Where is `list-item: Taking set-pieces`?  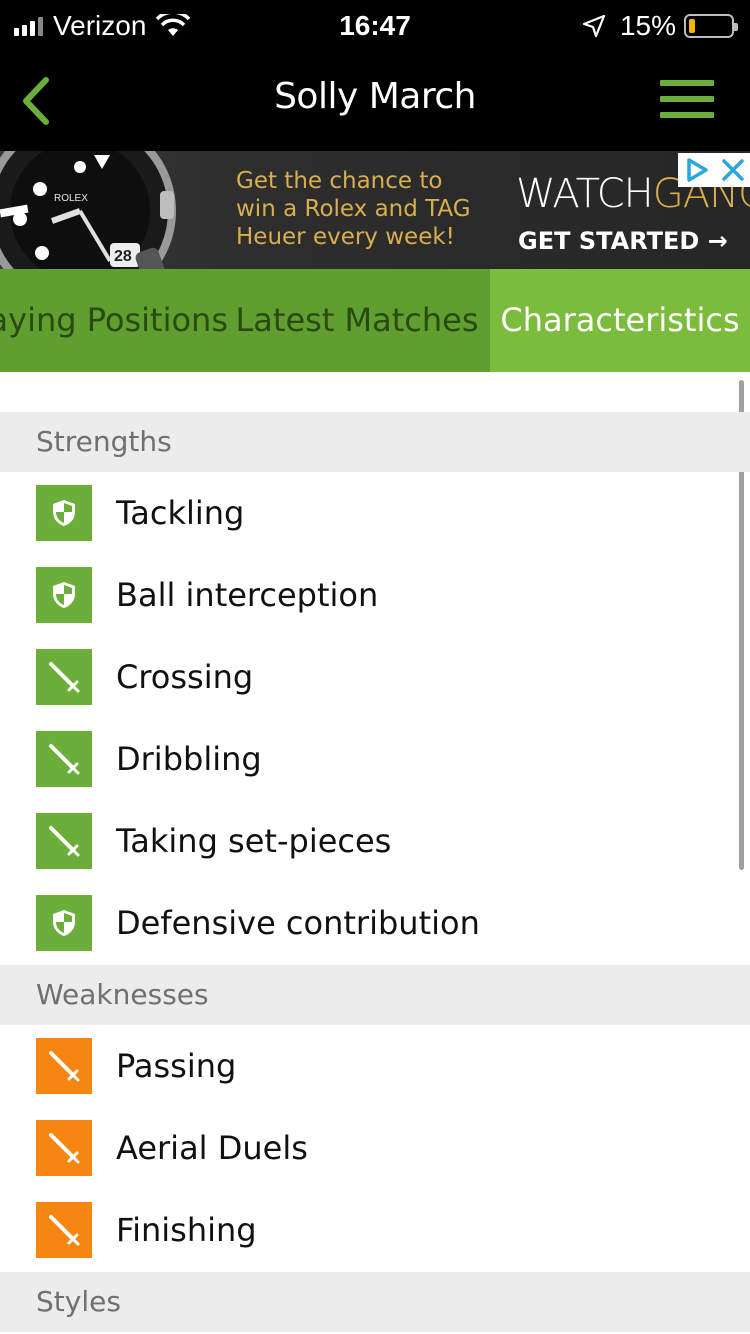 list-item: Taking set-pieces is located at coordinates (375, 841).